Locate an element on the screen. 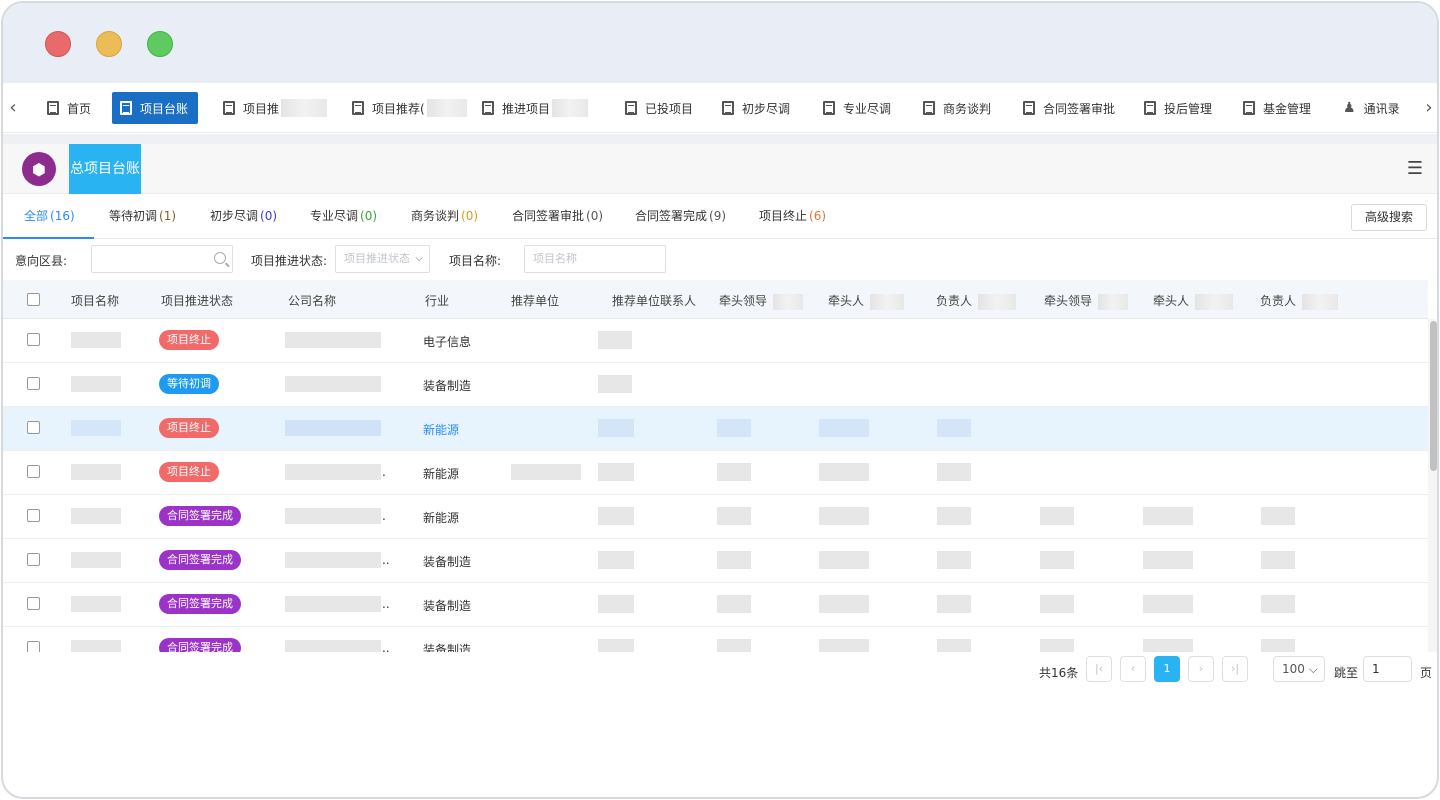 This screenshot has width=1440, height=800. nav-tab: 项目推 is located at coordinates (276, 108).